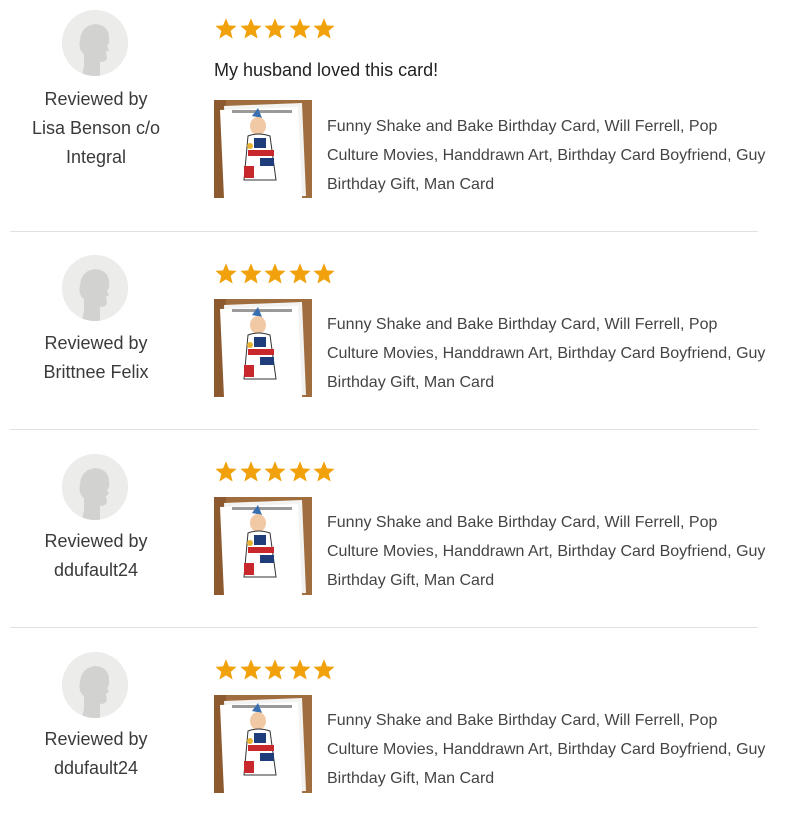  Describe the element at coordinates (96, 372) in the screenshot. I see `reviewer-link: Brittnee Felix` at that location.